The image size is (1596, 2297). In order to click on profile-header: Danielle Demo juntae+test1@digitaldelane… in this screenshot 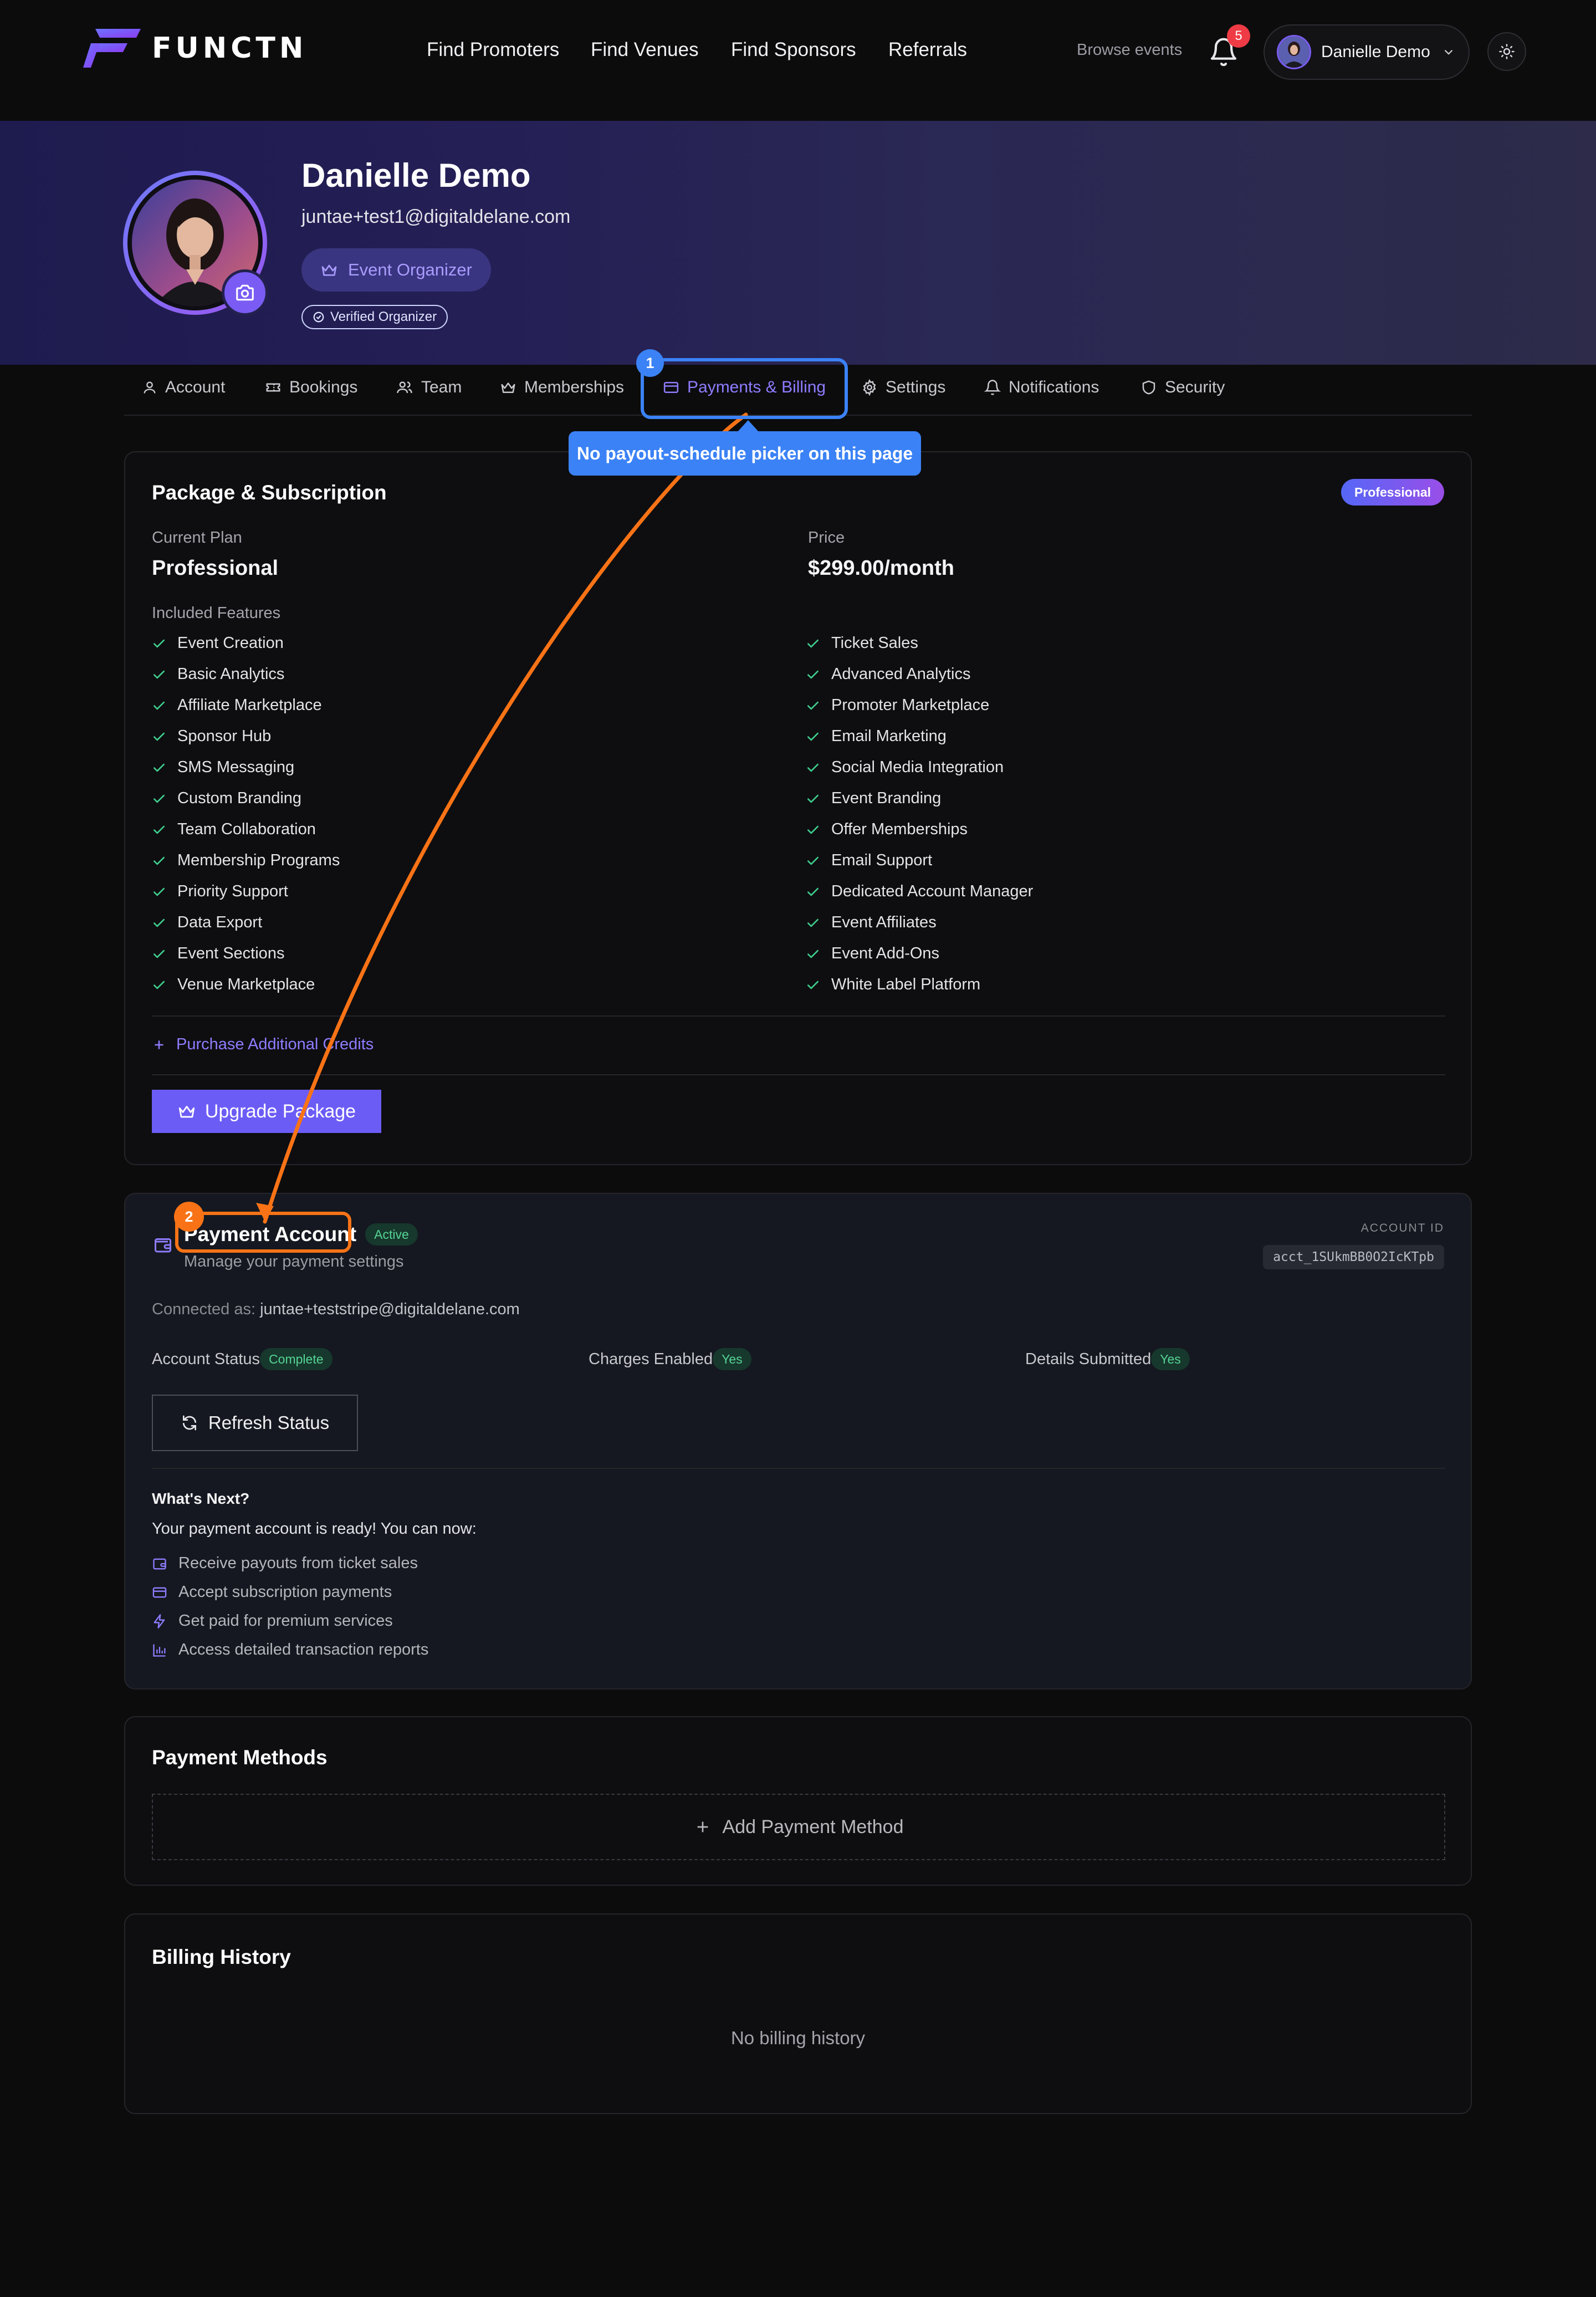, I will do `click(798, 243)`.